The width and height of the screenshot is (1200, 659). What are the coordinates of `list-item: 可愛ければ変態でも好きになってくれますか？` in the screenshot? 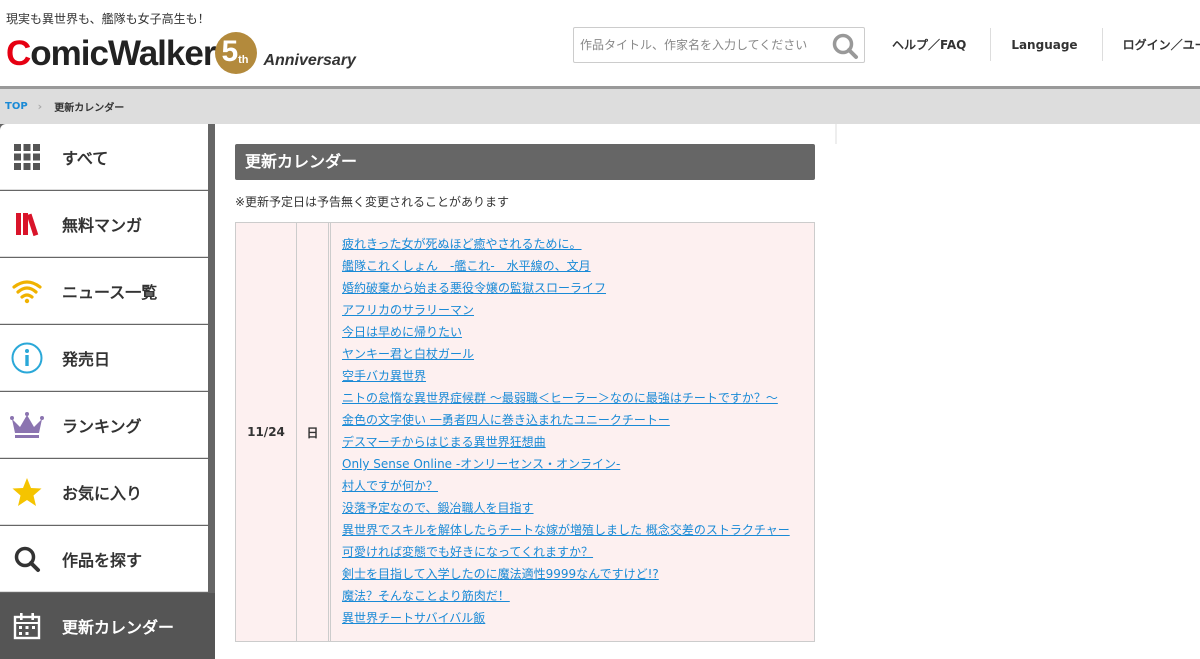 It's located at (566, 555).